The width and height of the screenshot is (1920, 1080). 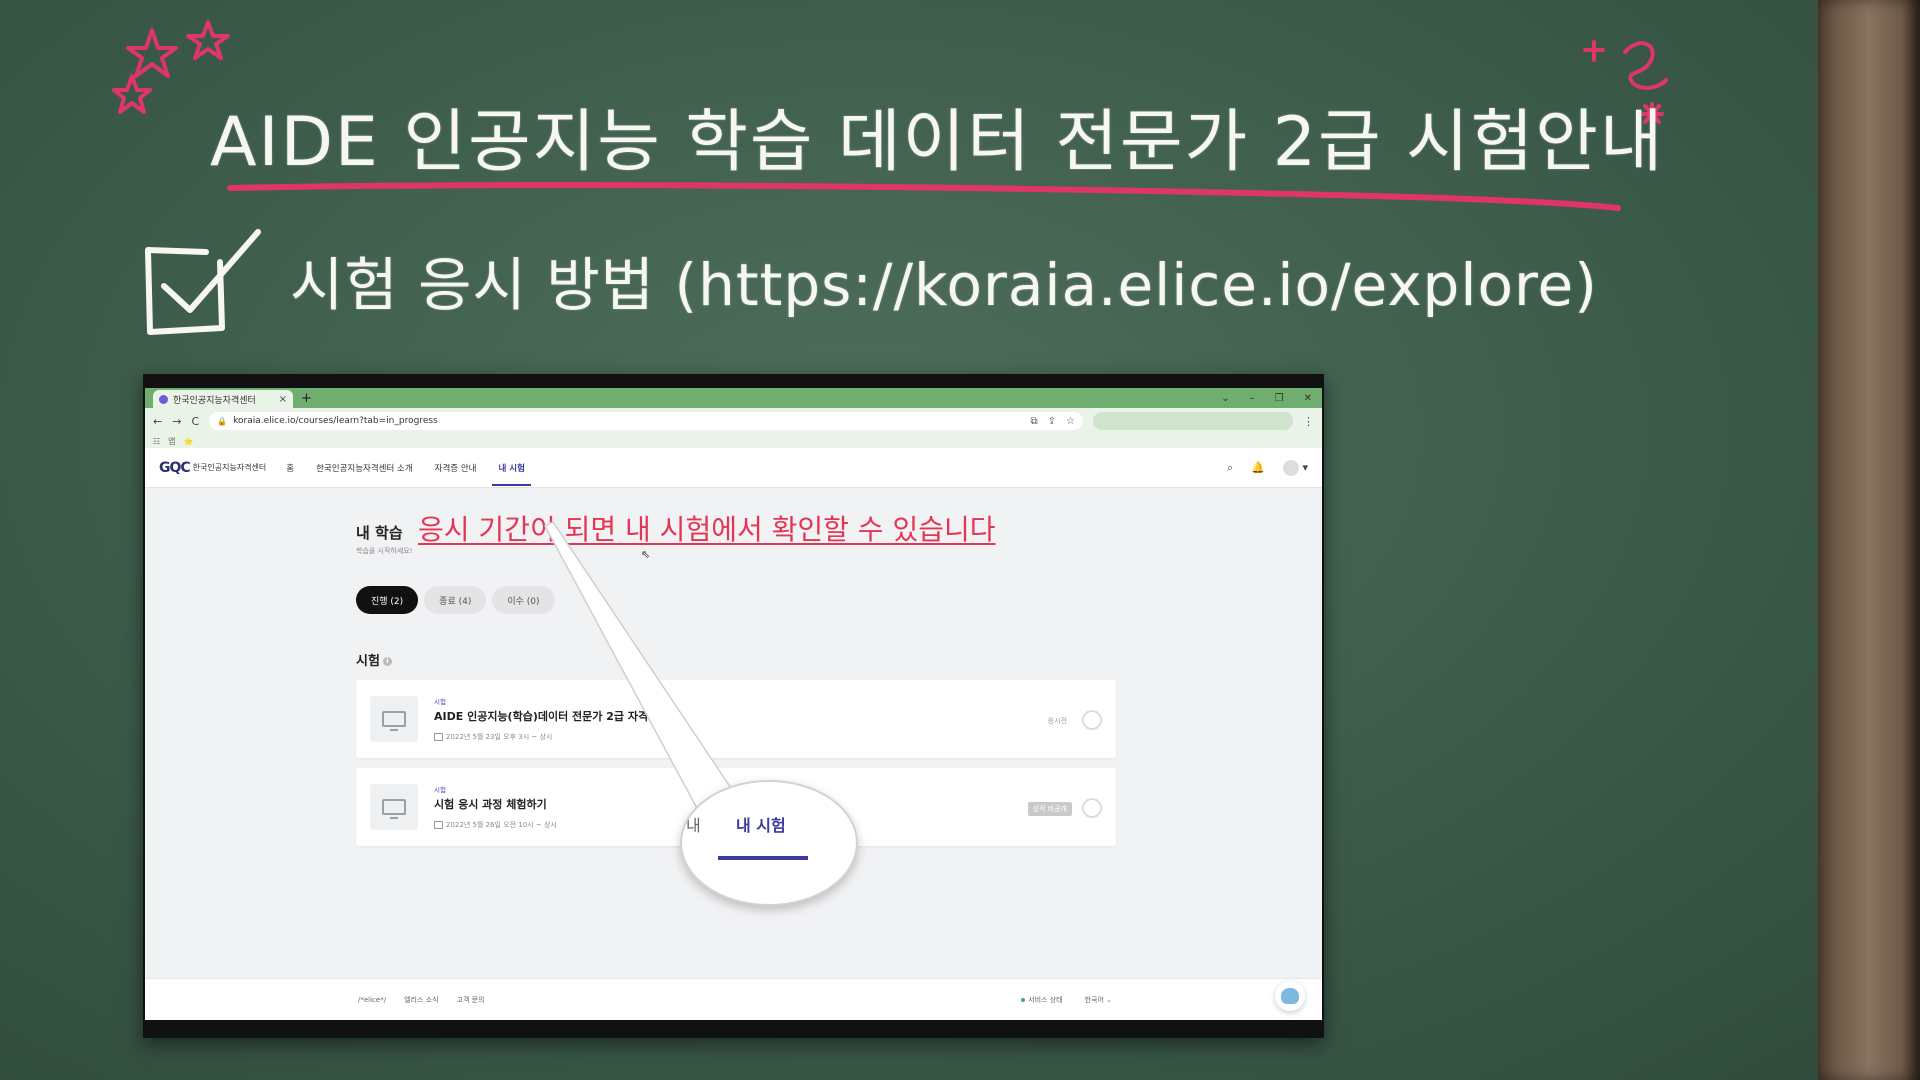 I want to click on letterbox-bottom, so click(x=733, y=1028).